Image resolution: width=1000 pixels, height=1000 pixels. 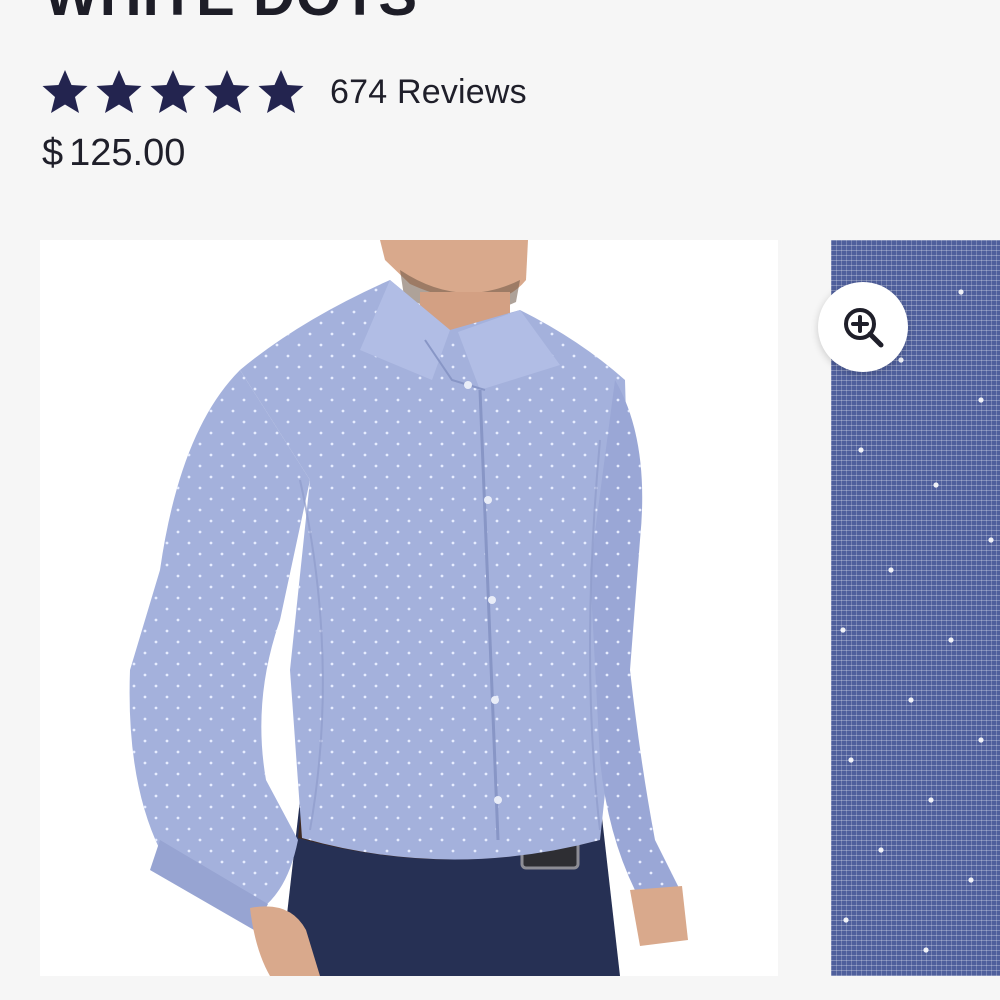 I want to click on rating-row: 674 Reviews, so click(x=283, y=92).